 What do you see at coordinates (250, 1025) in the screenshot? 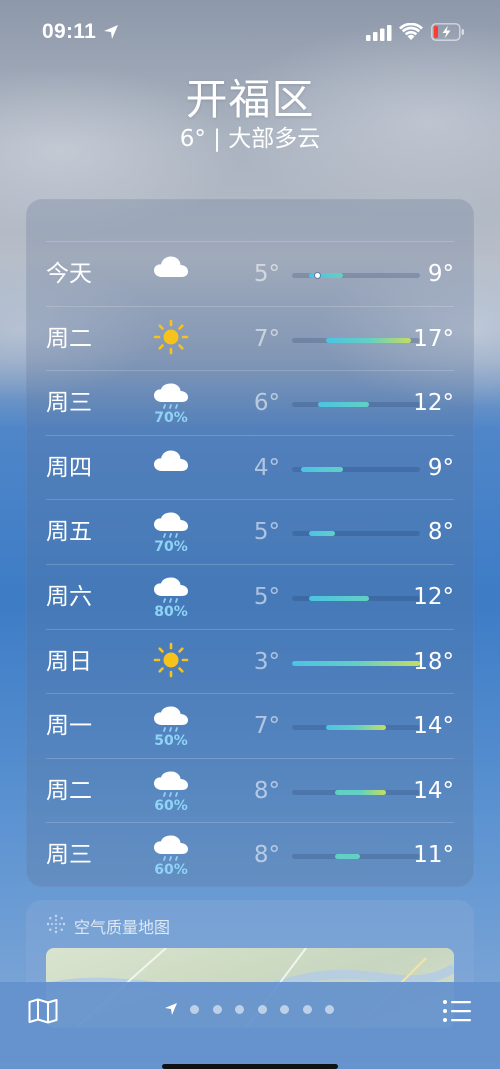
I see `bottom-toolbar` at bounding box center [250, 1025].